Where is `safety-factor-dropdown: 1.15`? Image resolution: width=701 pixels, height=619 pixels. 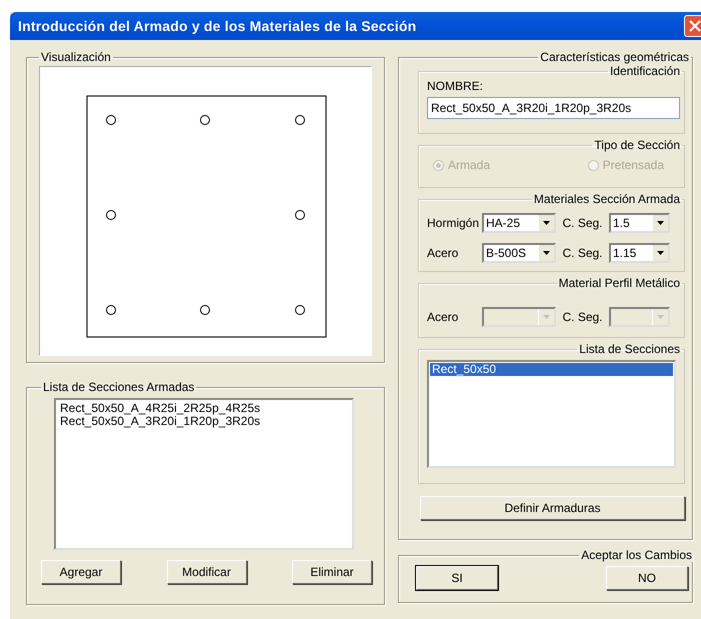
safety-factor-dropdown: 1.15 is located at coordinates (639, 253).